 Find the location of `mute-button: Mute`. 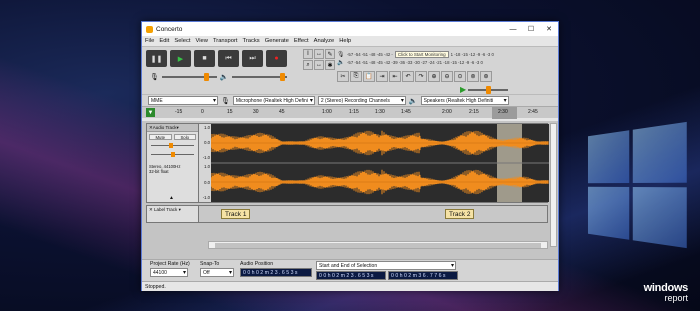

mute-button: Mute is located at coordinates (160, 137).